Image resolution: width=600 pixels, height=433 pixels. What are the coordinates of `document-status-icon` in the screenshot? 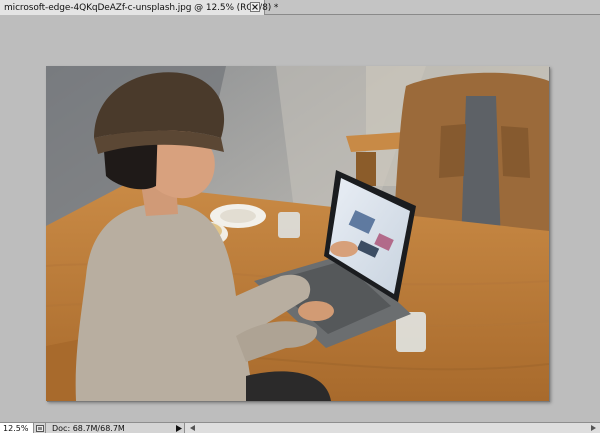 It's located at (40, 428).